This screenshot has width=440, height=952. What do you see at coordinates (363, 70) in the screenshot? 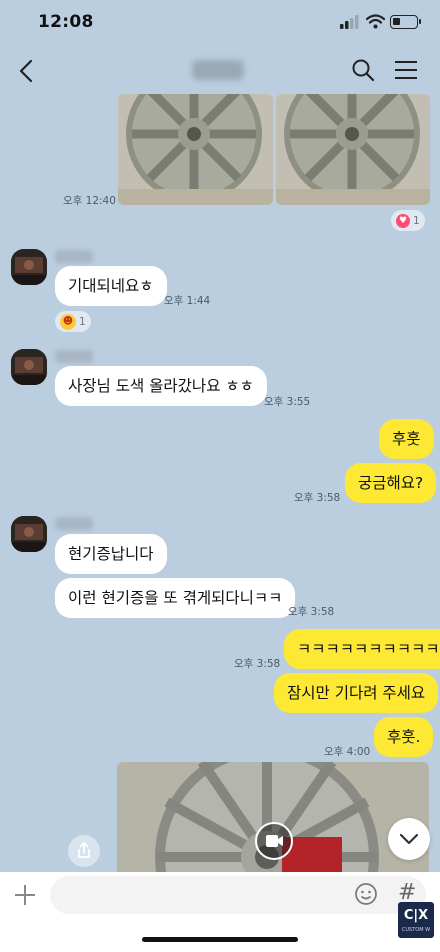
I see `search-icon` at bounding box center [363, 70].